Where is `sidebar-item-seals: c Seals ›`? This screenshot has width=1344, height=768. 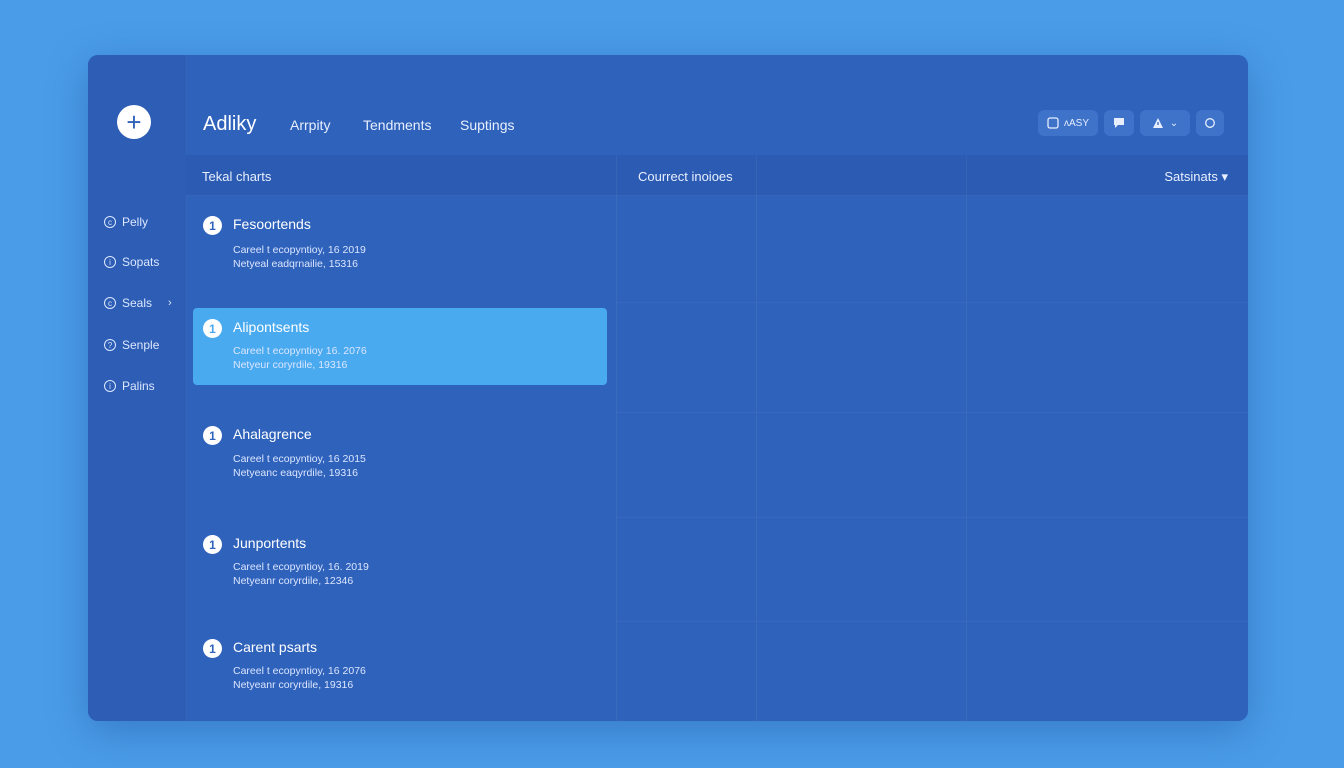 sidebar-item-seals: c Seals › is located at coordinates (138, 303).